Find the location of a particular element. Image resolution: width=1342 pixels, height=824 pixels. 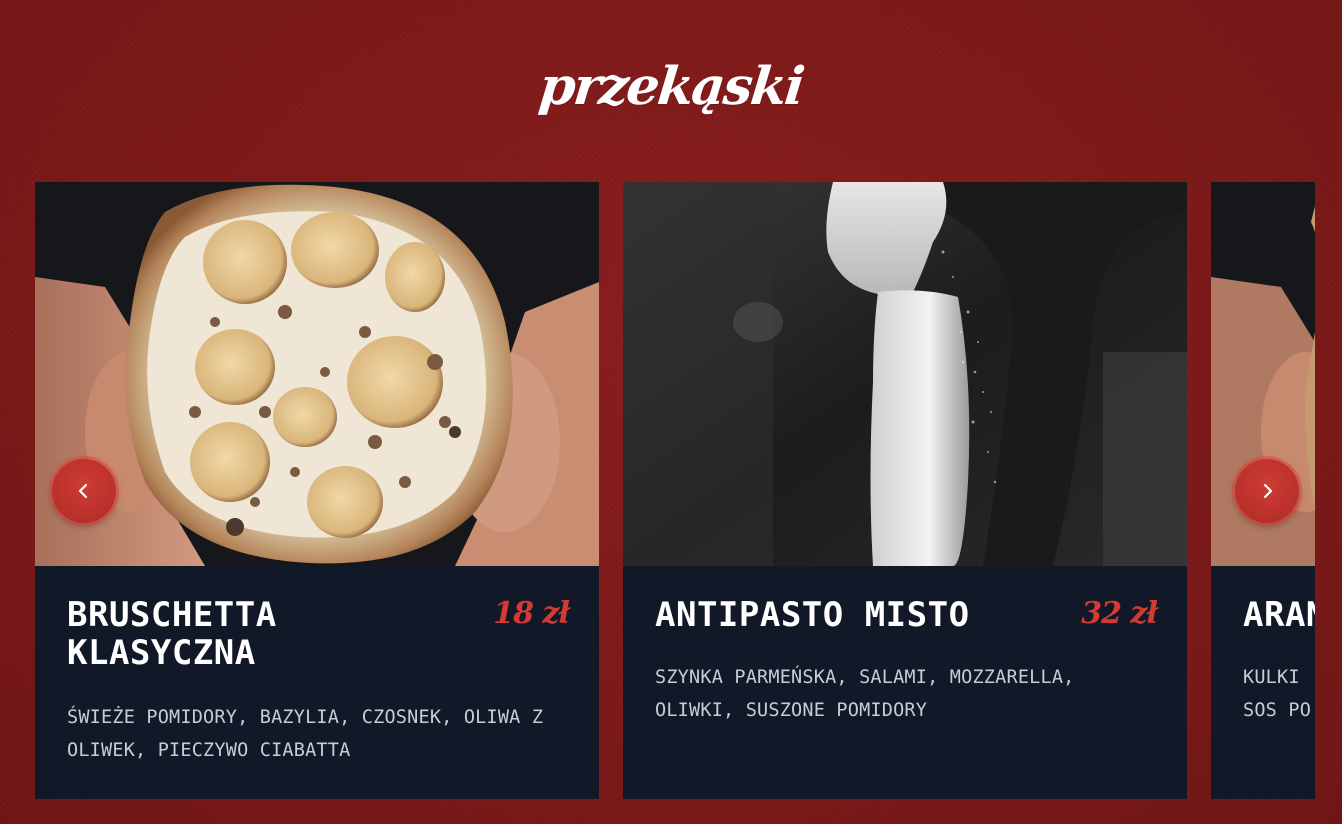

card-title: BRUSCHETTA KLASYCZNA is located at coordinates (172, 634).